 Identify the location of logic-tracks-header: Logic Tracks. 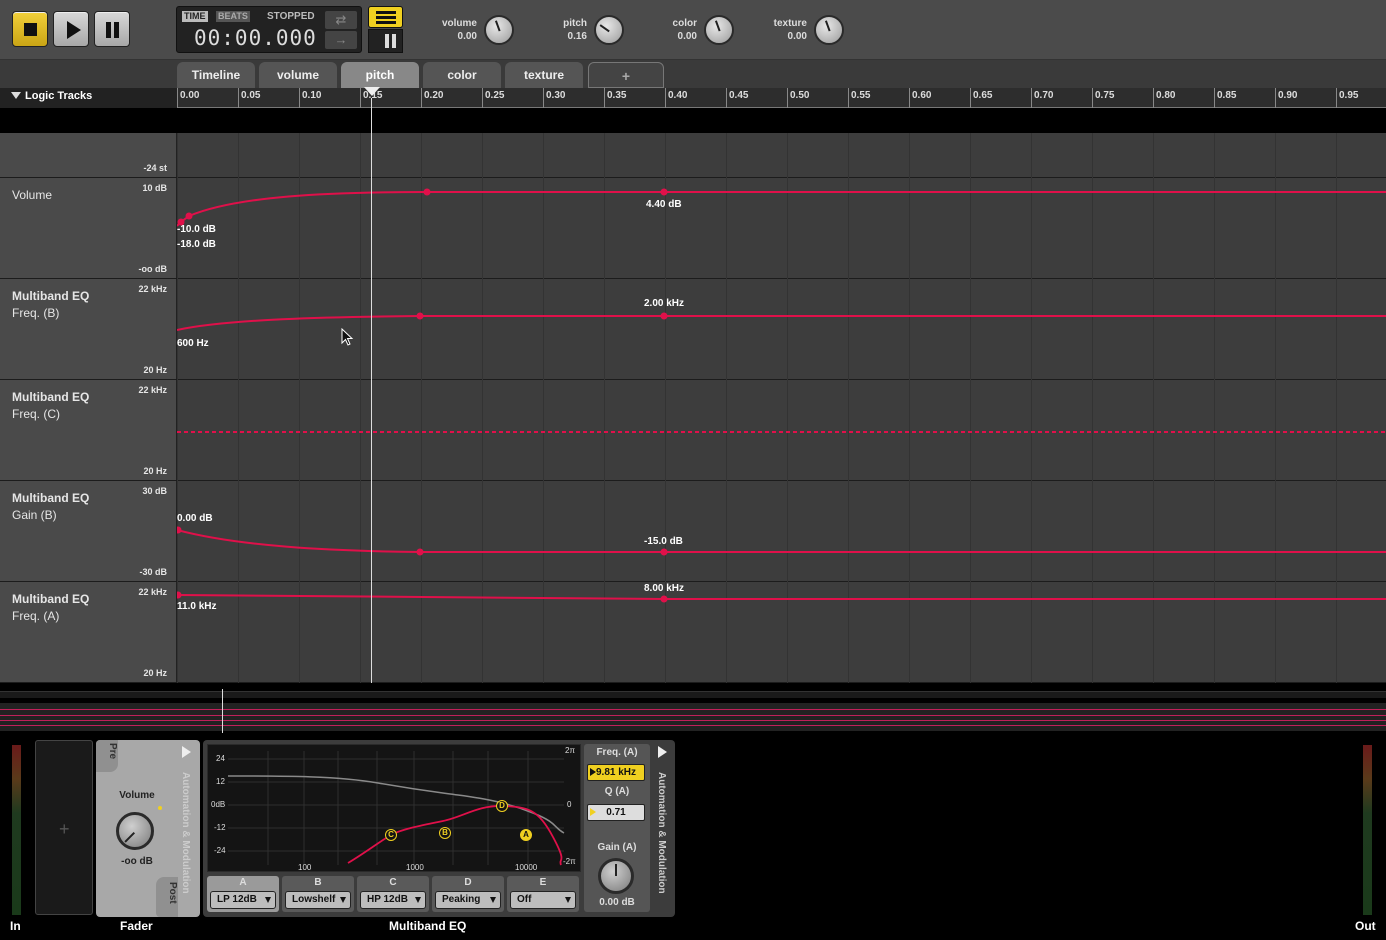
(88, 98).